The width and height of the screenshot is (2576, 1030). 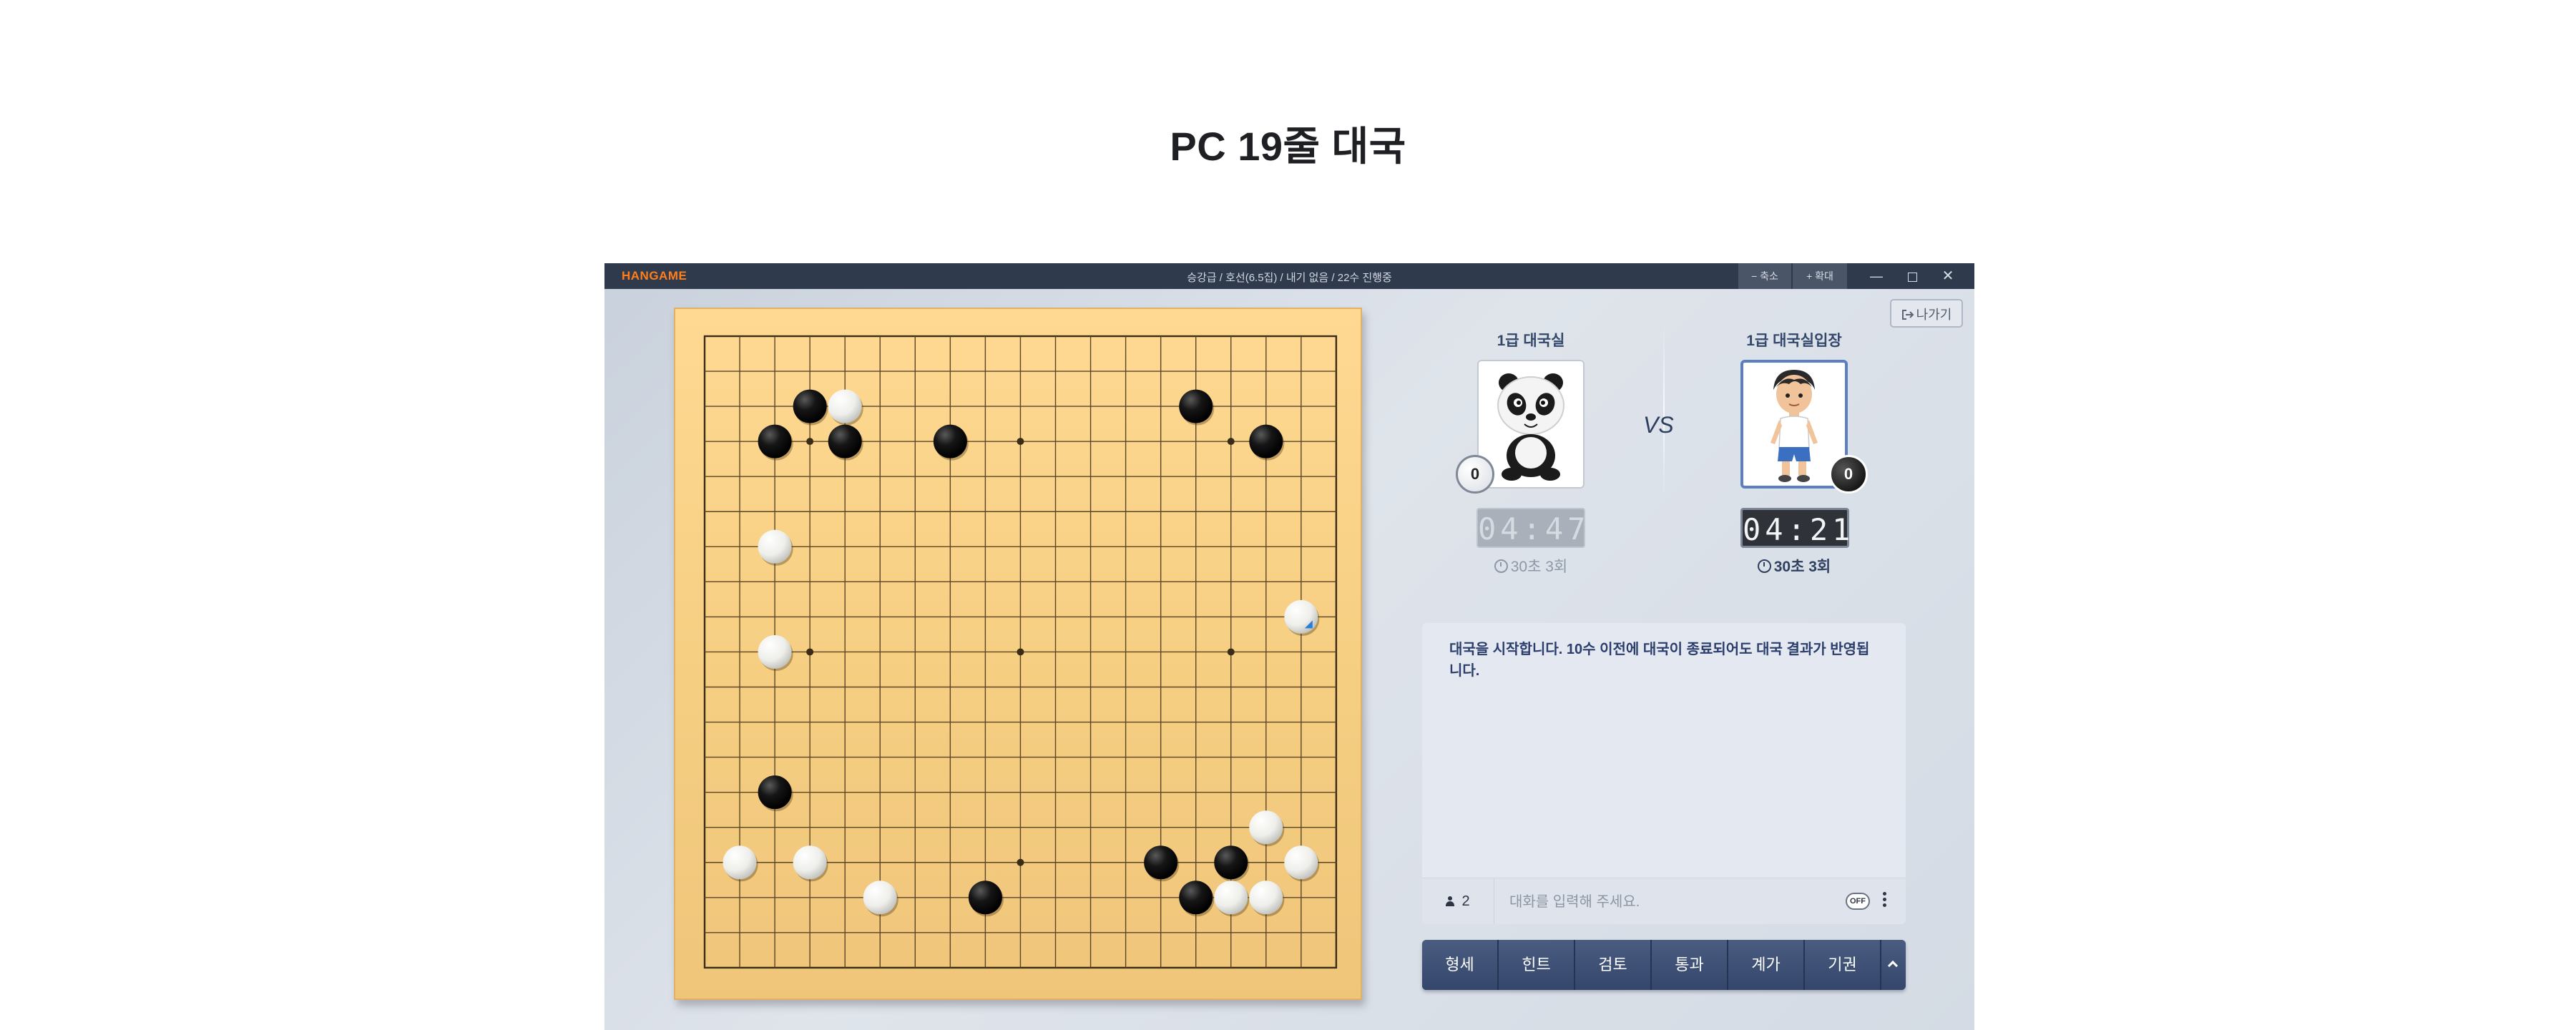 What do you see at coordinates (1613, 965) in the screenshot?
I see `review-button: 검토` at bounding box center [1613, 965].